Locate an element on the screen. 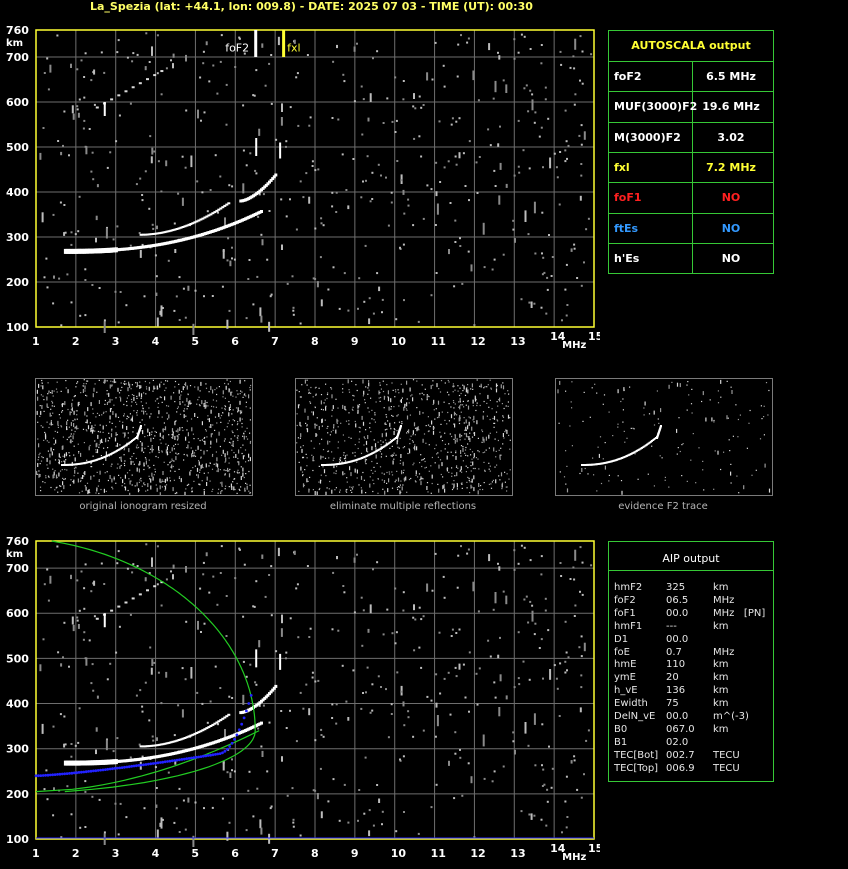 The image size is (848, 869). aip-unit-hme: km is located at coordinates (721, 665).